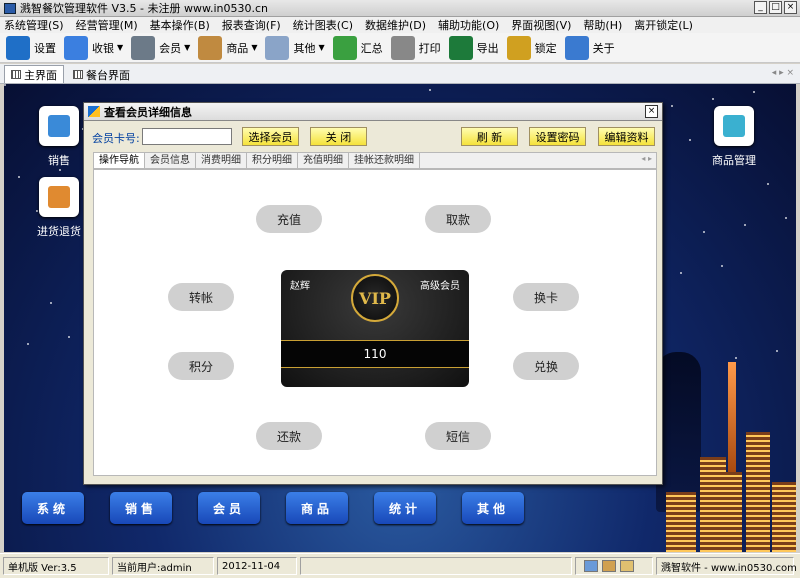 This screenshot has height=578, width=800. I want to click on withdraw-button: 取款, so click(458, 219).